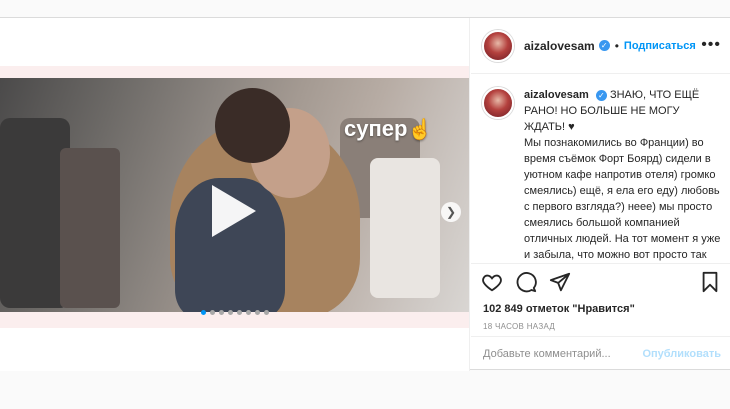 This screenshot has height=409, width=730. What do you see at coordinates (420, 130) in the screenshot?
I see `hand-icon: ☝` at bounding box center [420, 130].